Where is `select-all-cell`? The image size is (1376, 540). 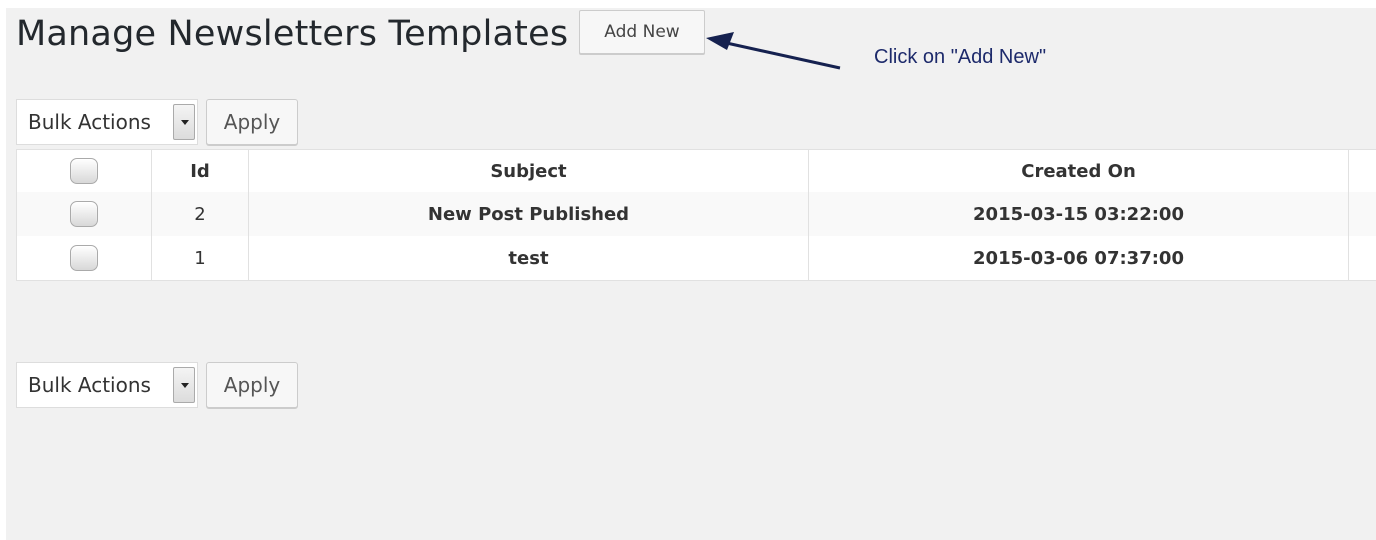
select-all-cell is located at coordinates (84, 170).